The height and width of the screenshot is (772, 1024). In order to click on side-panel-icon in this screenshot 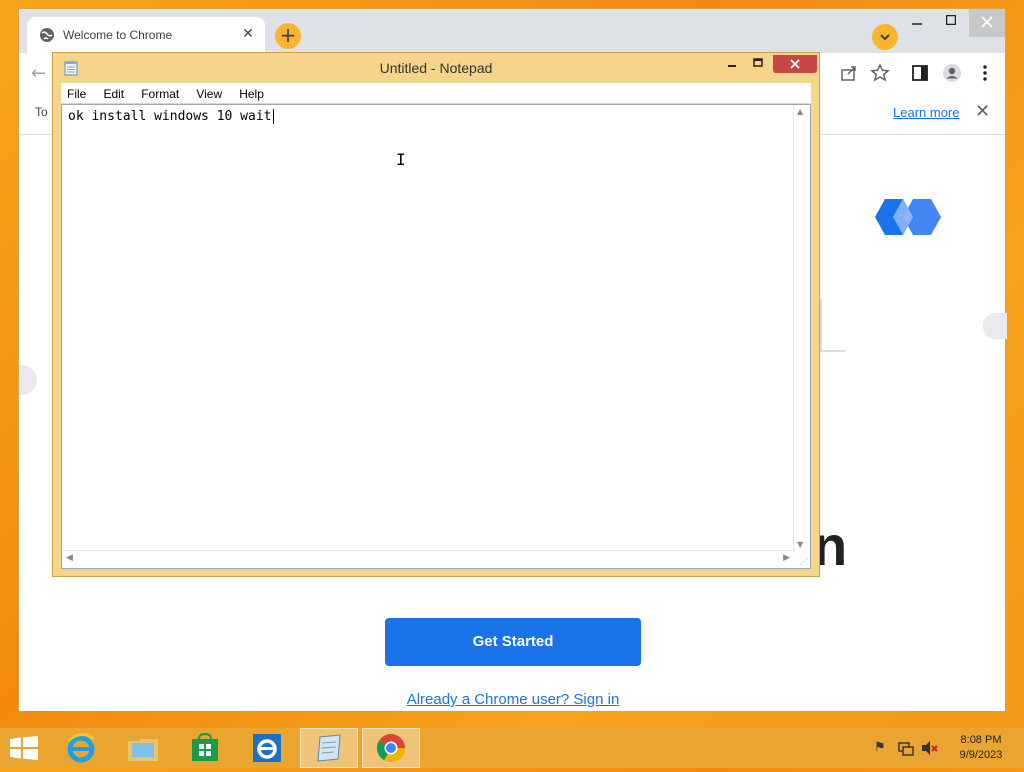, I will do `click(920, 73)`.